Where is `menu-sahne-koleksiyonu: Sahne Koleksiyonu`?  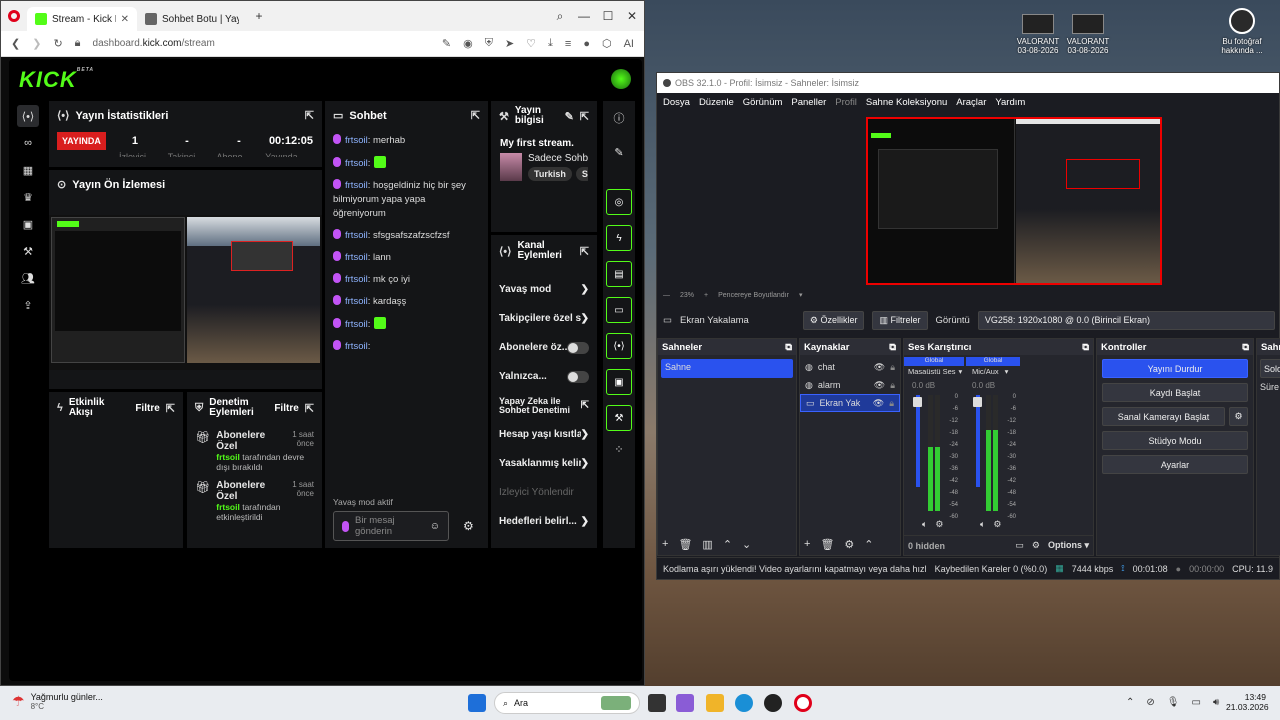
menu-sahne-koleksiyonu: Sahne Koleksiyonu is located at coordinates (906, 102).